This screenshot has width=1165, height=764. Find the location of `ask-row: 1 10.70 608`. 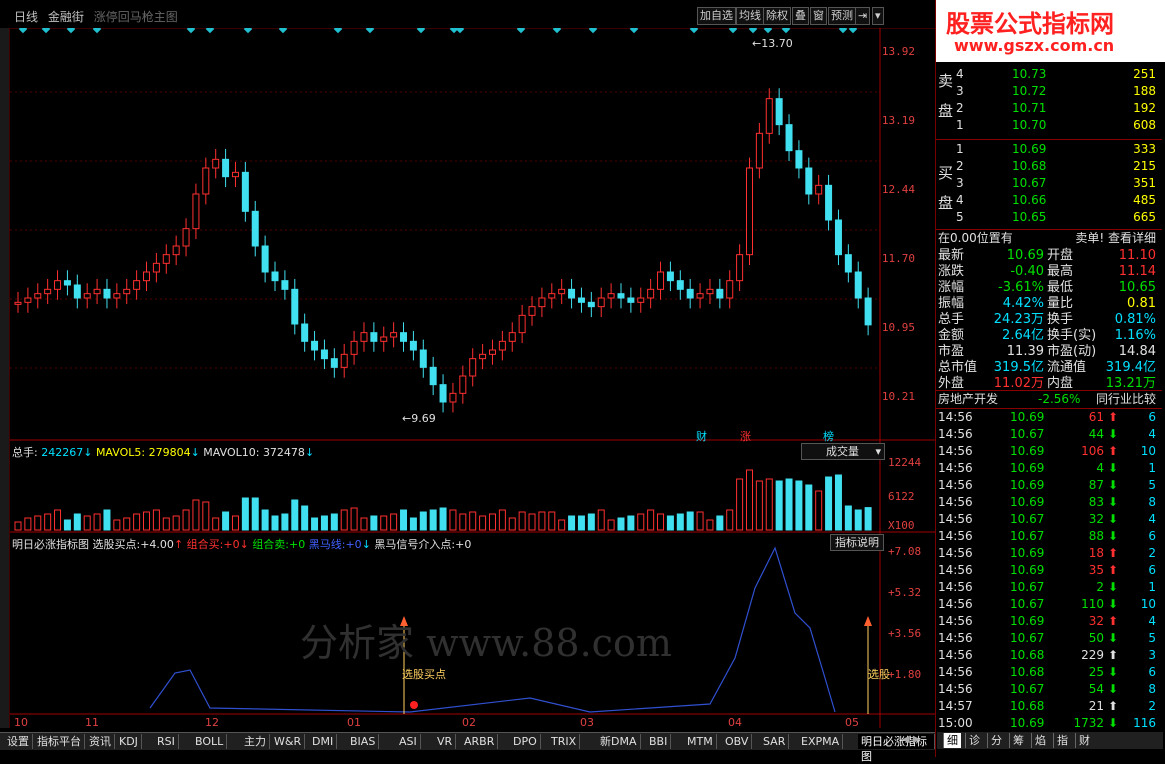

ask-row: 1 10.70 608 is located at coordinates (1049, 125).